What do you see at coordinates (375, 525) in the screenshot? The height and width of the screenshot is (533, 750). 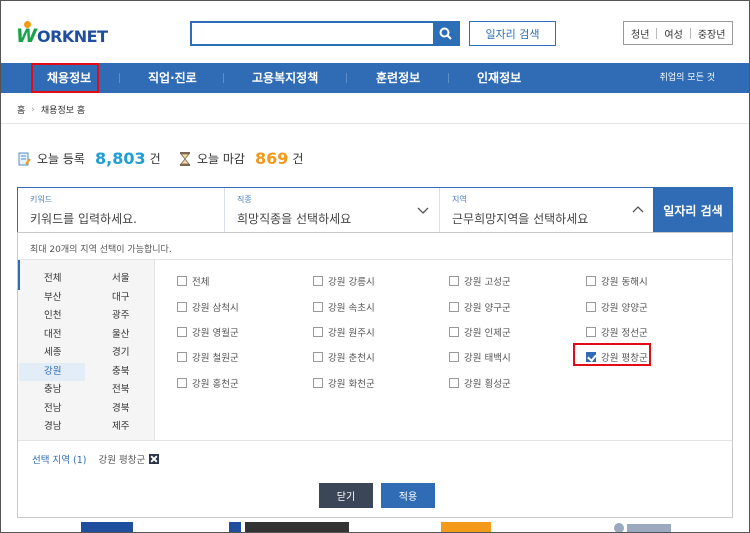 I see `partner-logos-strip` at bounding box center [375, 525].